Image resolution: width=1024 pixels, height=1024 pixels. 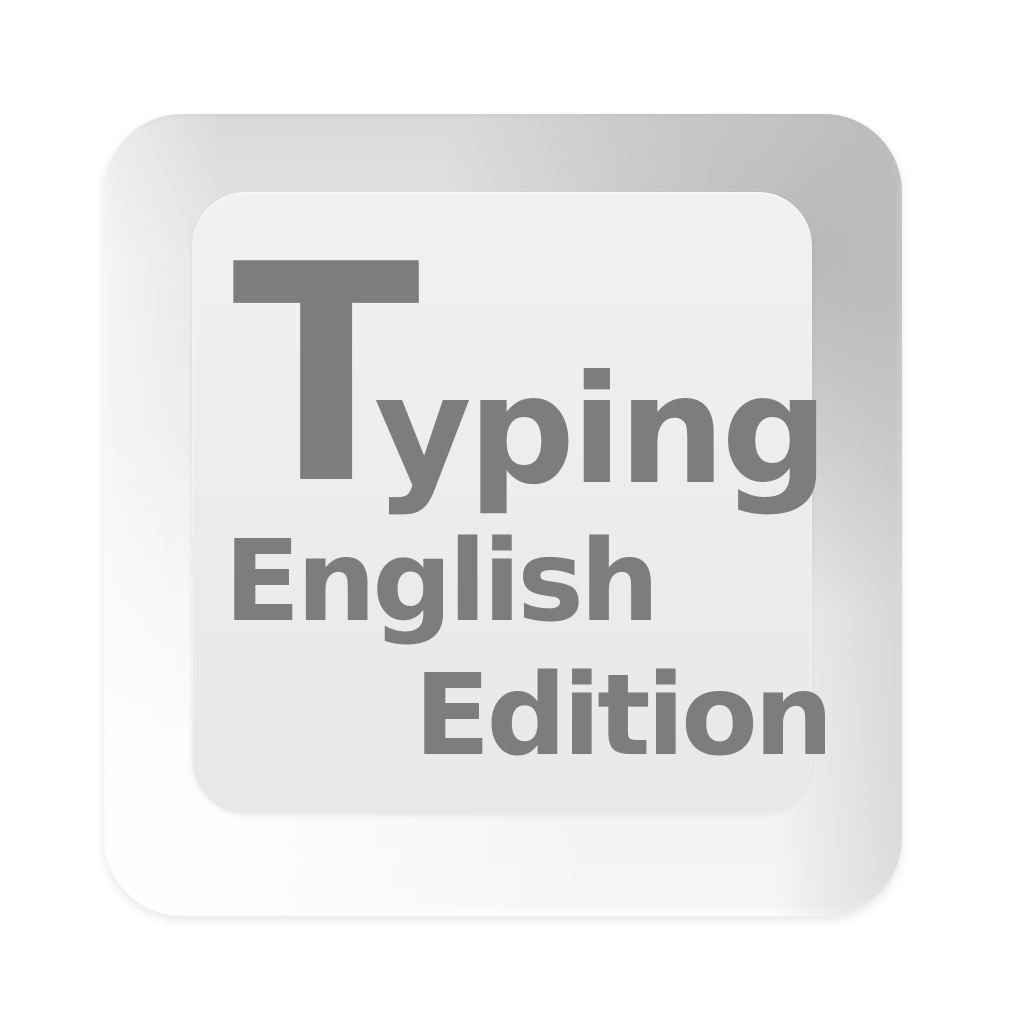 What do you see at coordinates (601, 431) in the screenshot?
I see `title-rest: yping` at bounding box center [601, 431].